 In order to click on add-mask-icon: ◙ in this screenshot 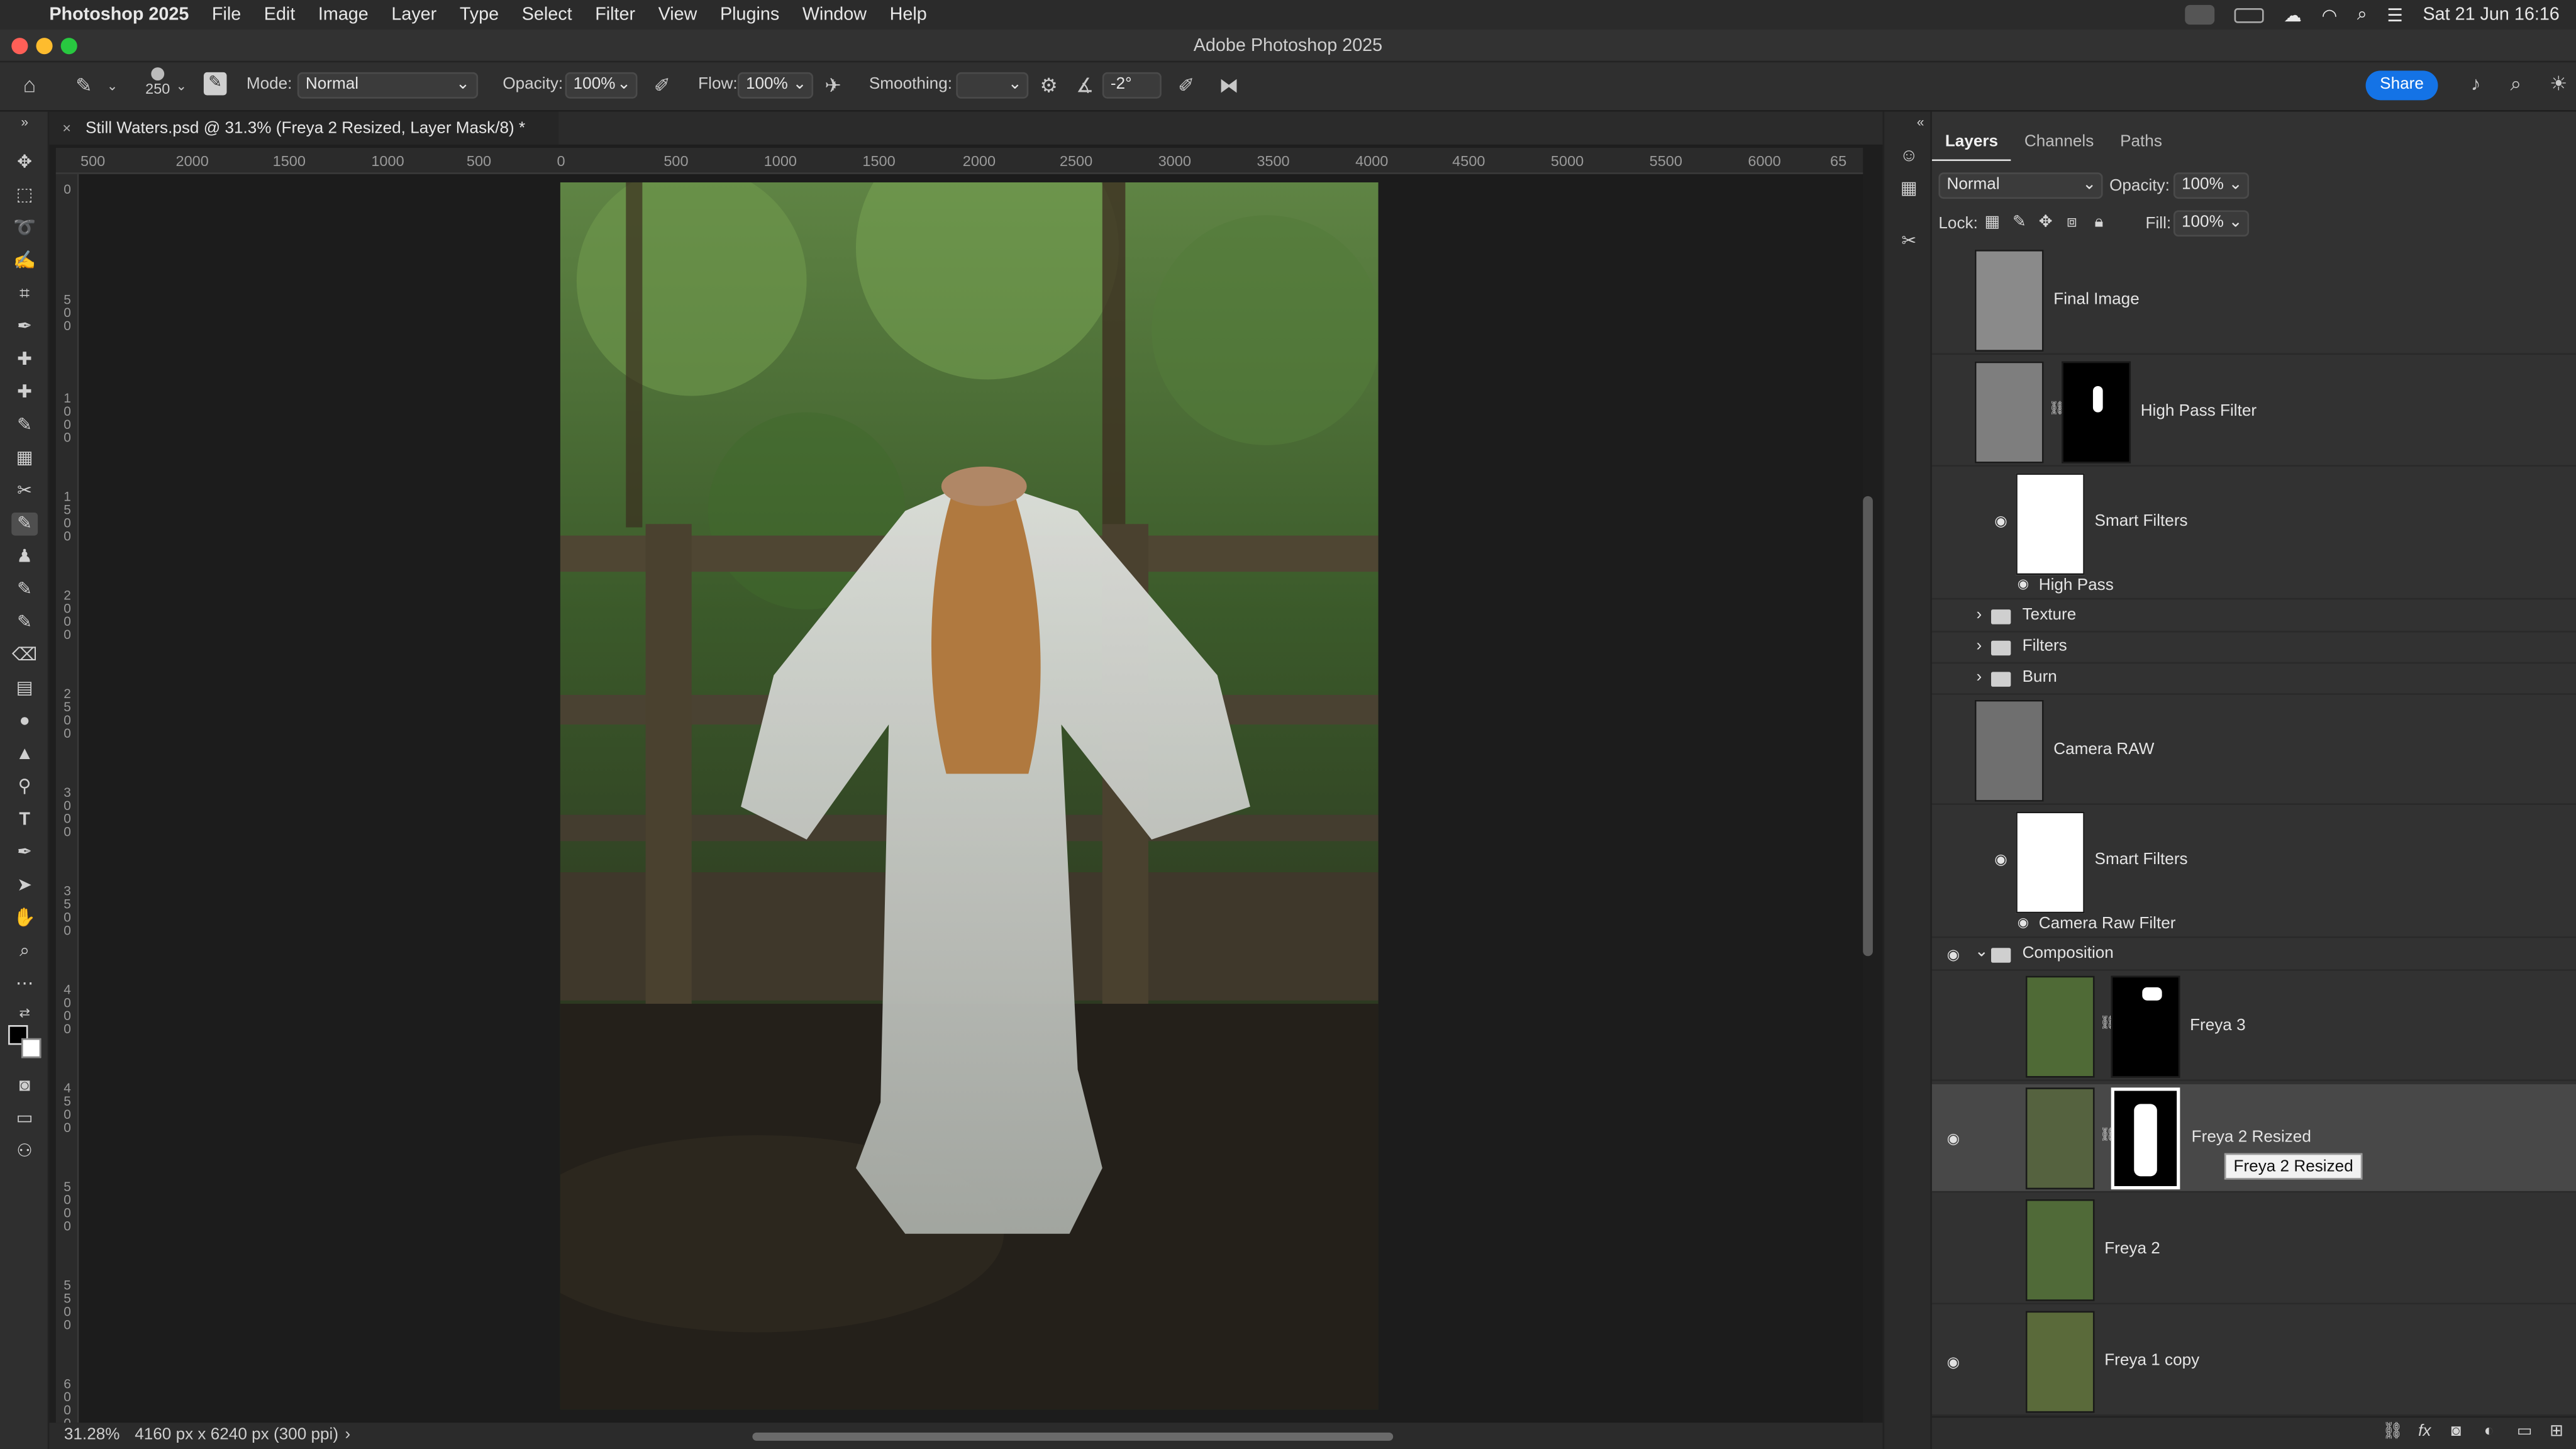, I will do `click(2456, 1432)`.